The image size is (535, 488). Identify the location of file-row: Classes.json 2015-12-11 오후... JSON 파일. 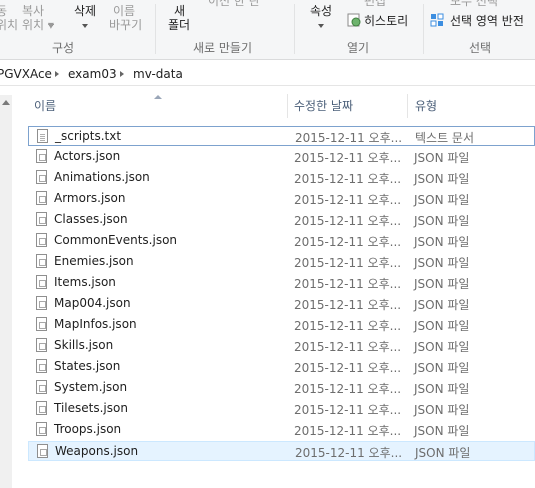
(281, 220).